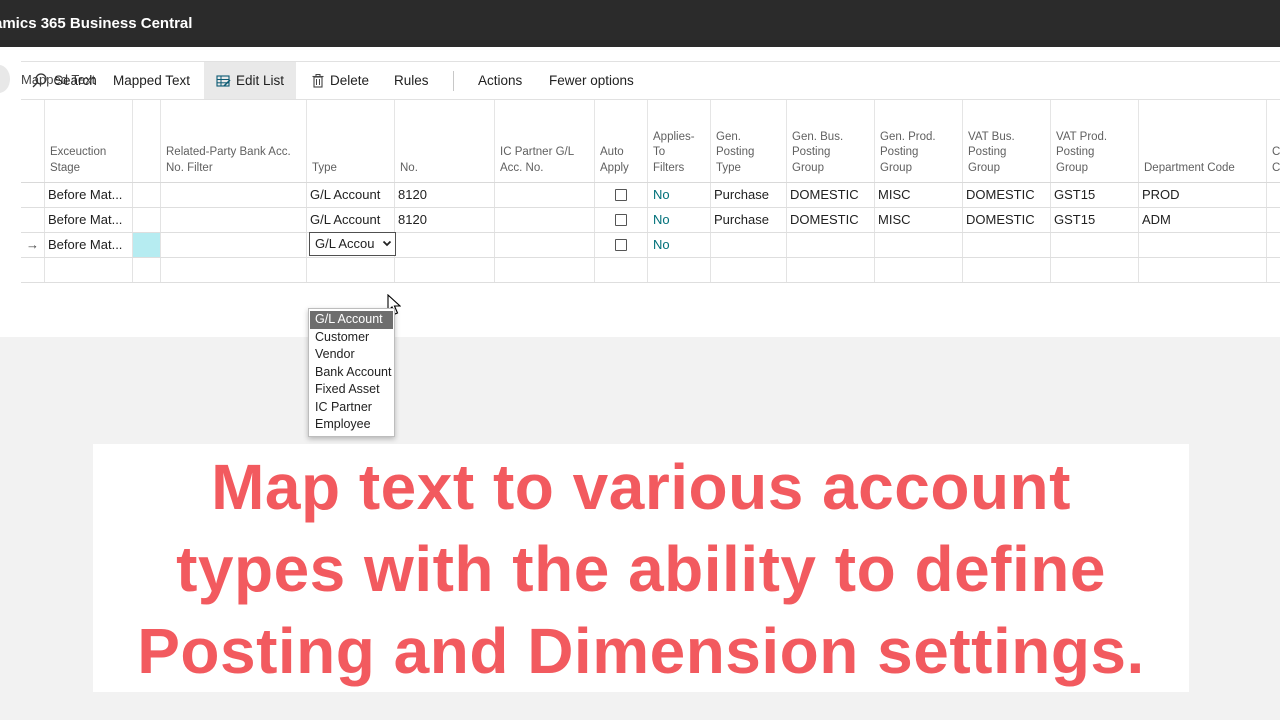 The image size is (1280, 720). Describe the element at coordinates (351, 425) in the screenshot. I see `dropdown-option: Employee` at that location.